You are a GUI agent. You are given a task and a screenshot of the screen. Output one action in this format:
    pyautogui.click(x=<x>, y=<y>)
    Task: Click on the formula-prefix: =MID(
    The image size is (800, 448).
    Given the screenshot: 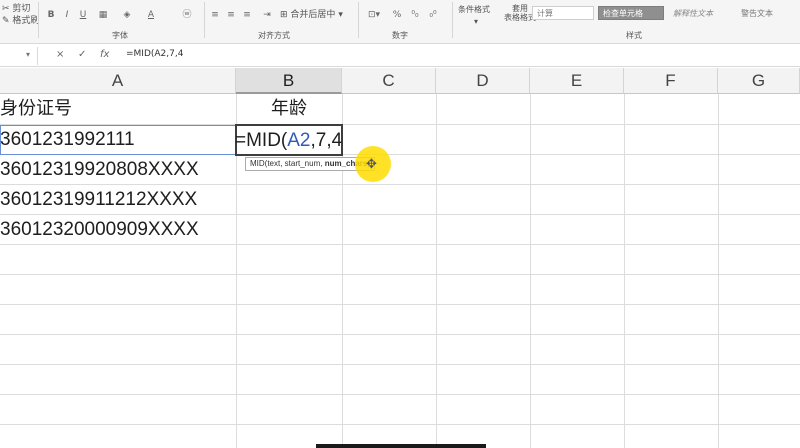 What is the action you would take?
    pyautogui.click(x=261, y=140)
    